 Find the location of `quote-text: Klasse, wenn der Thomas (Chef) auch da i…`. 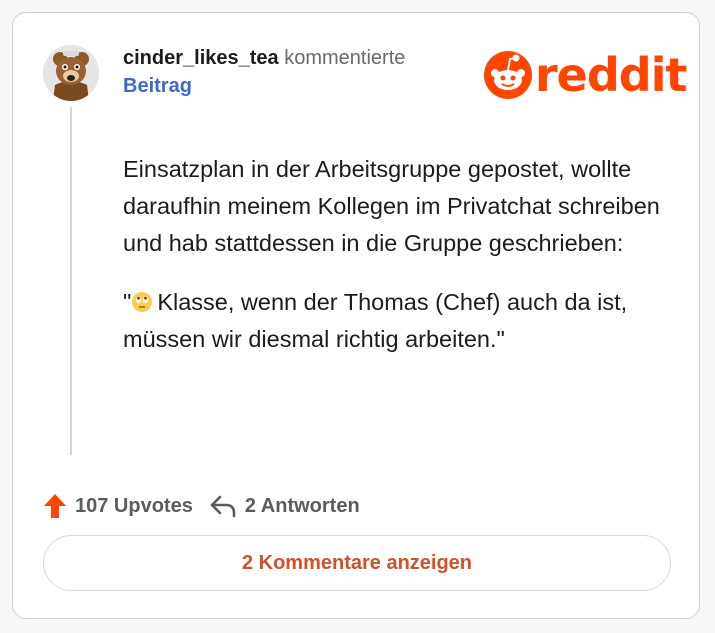

quote-text: Klasse, wenn der Thomas (Chef) auch da i… is located at coordinates (375, 320).